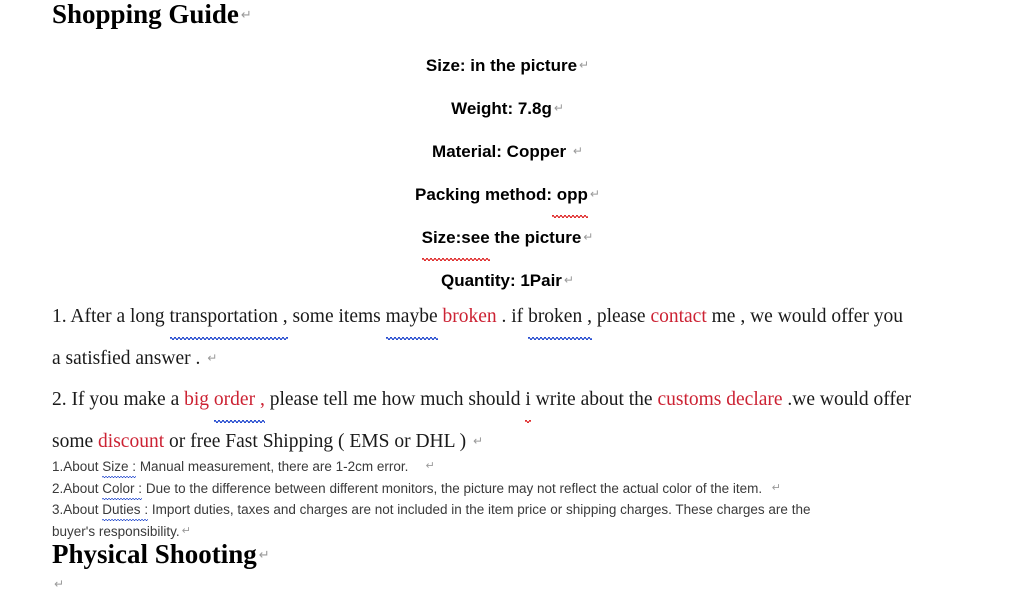 This screenshot has width=1015, height=595. What do you see at coordinates (678, 316) in the screenshot?
I see `p1-seg-contact-red: contact` at bounding box center [678, 316].